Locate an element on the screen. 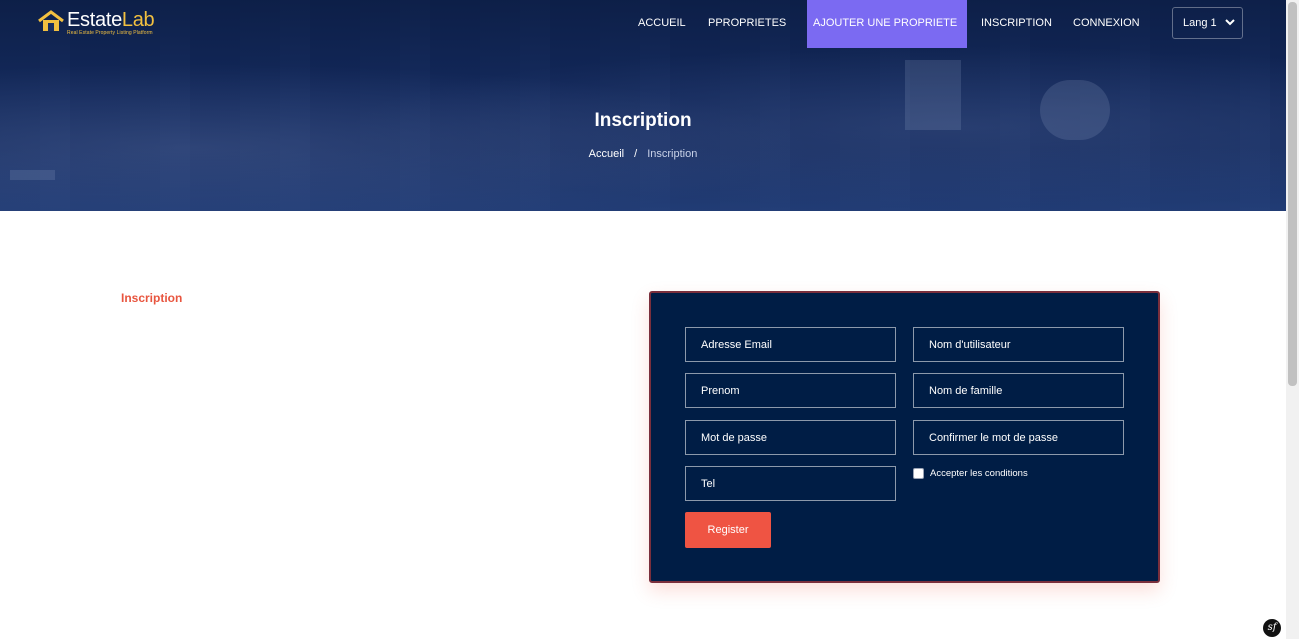 This screenshot has width=1299, height=639. chevron-down-icon is located at coordinates (1230, 23).